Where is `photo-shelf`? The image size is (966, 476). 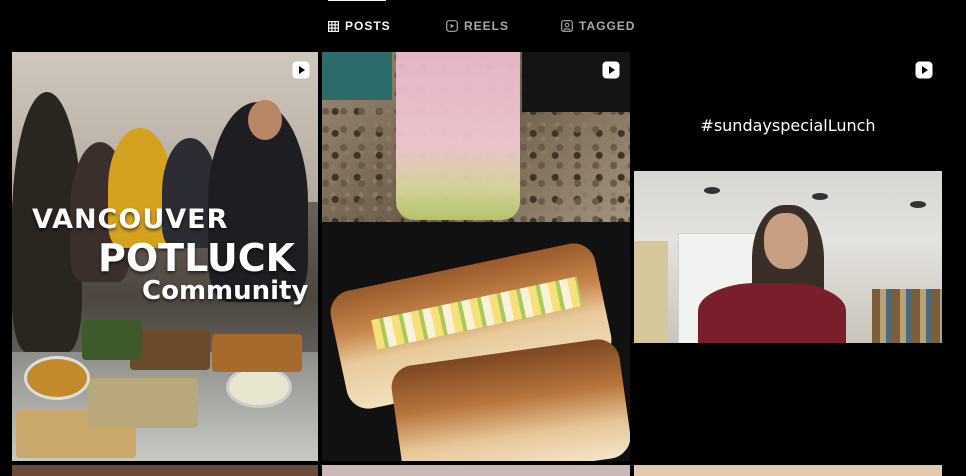
photo-shelf is located at coordinates (907, 316).